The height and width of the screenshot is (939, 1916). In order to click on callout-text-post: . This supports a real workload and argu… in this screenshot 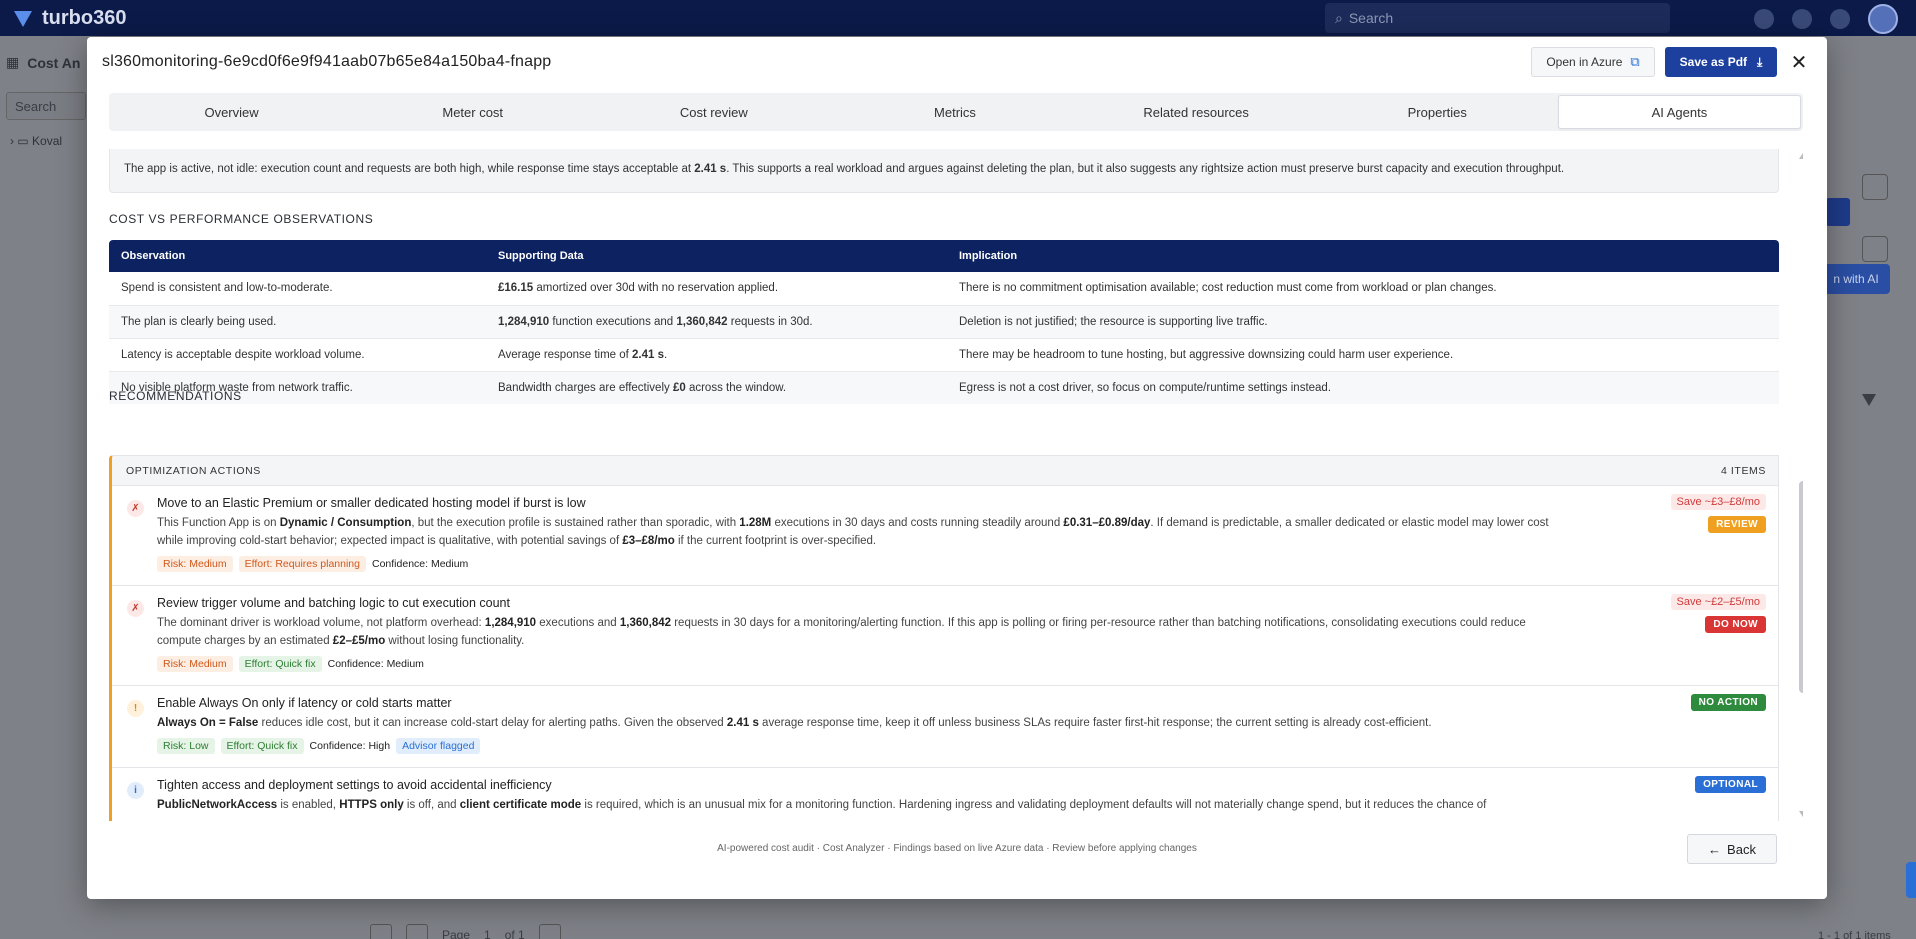, I will do `click(1145, 169)`.